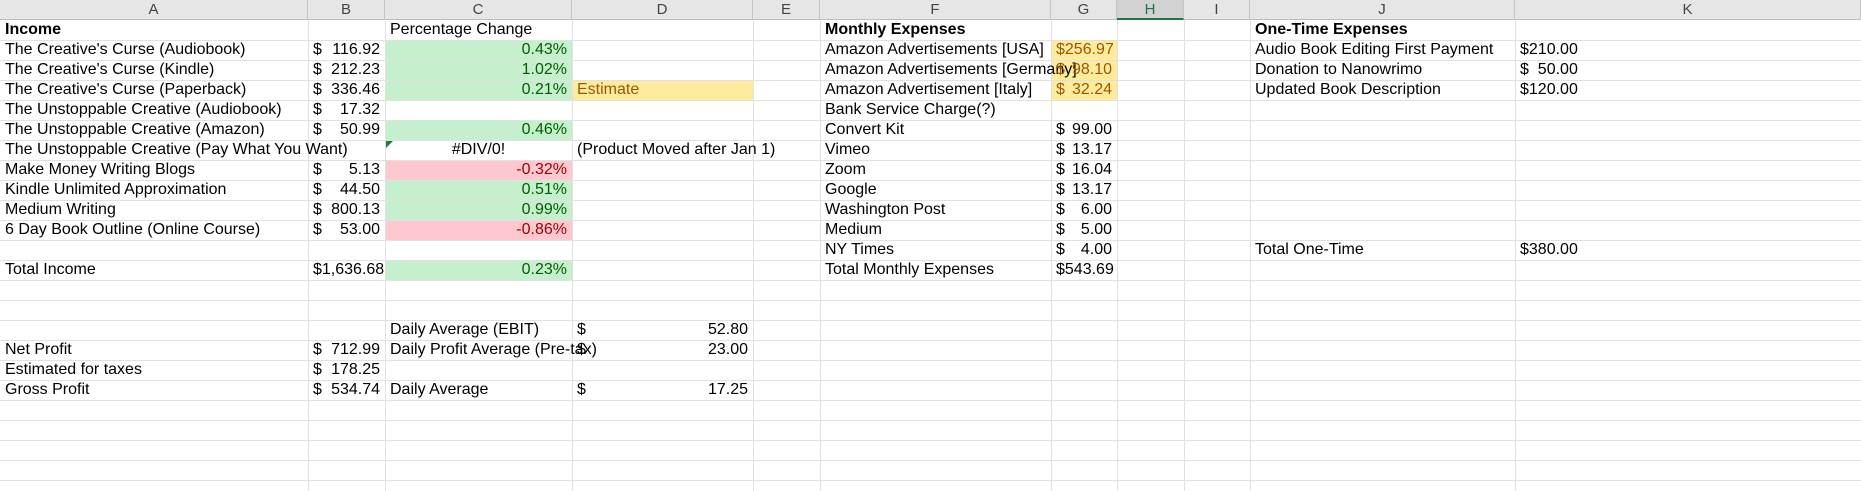 Image resolution: width=1861 pixels, height=491 pixels. Describe the element at coordinates (1553, 89) in the screenshot. I see `amount-value: 120.00` at that location.